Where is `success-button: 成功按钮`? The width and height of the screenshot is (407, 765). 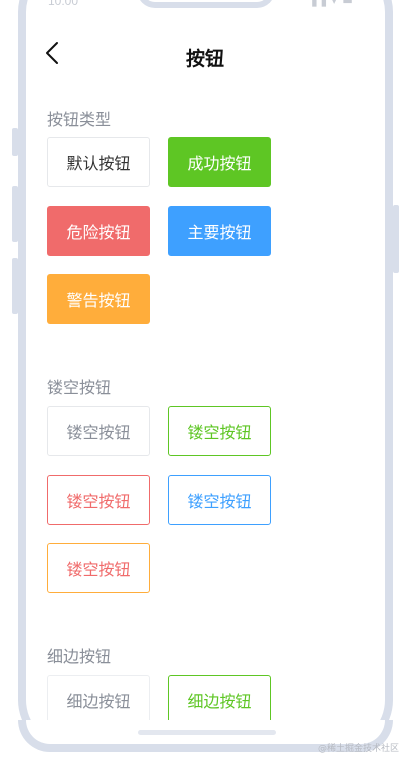
success-button: 成功按钮 is located at coordinates (219, 162).